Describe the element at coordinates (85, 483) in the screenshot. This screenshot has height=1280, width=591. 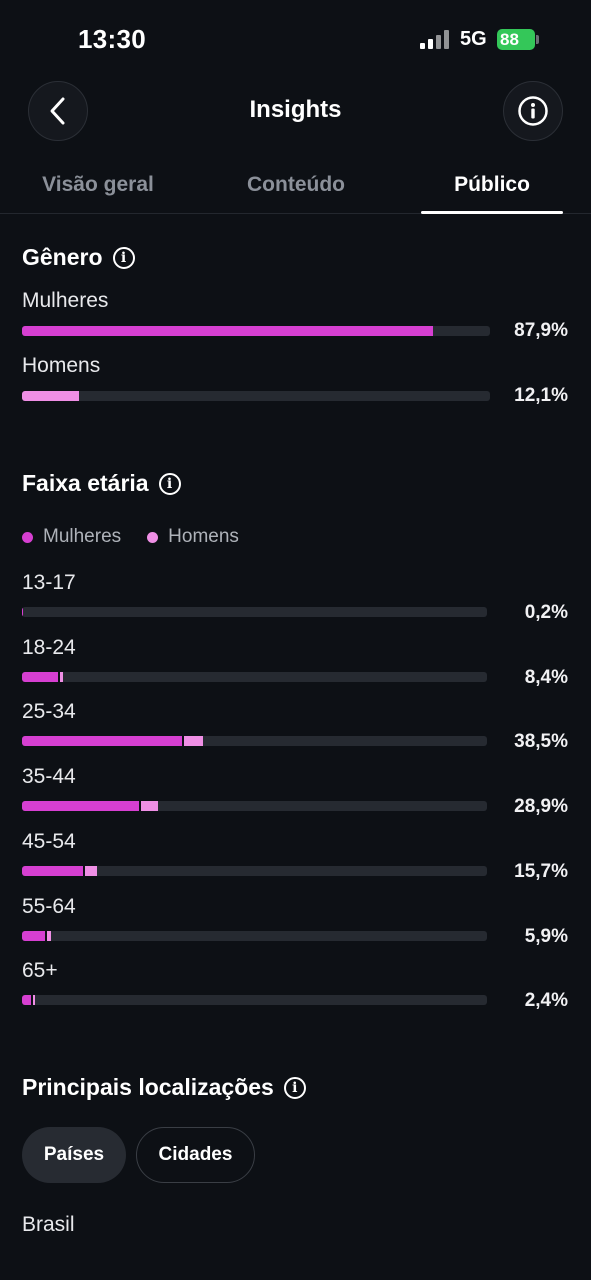
I see `age-title-text: Faixa etária` at that location.